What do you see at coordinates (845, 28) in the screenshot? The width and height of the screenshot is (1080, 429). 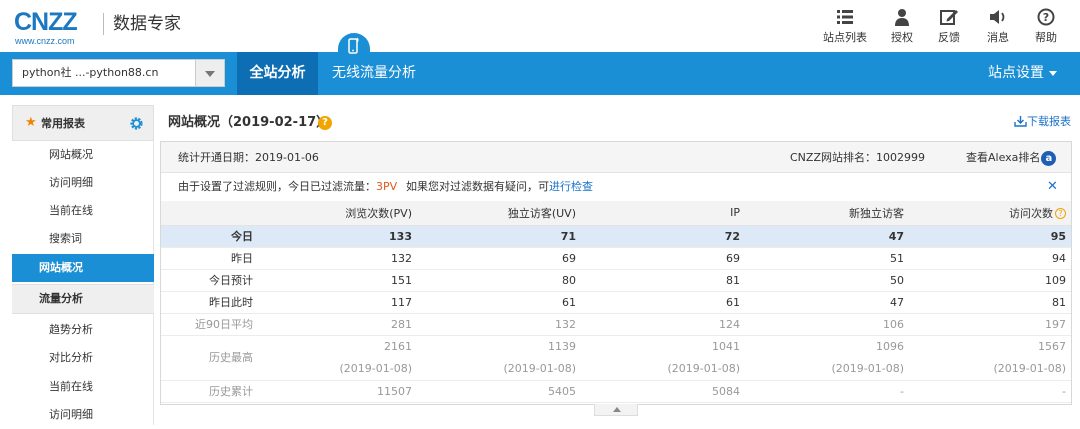 I see `site-list-button: 站点列表` at bounding box center [845, 28].